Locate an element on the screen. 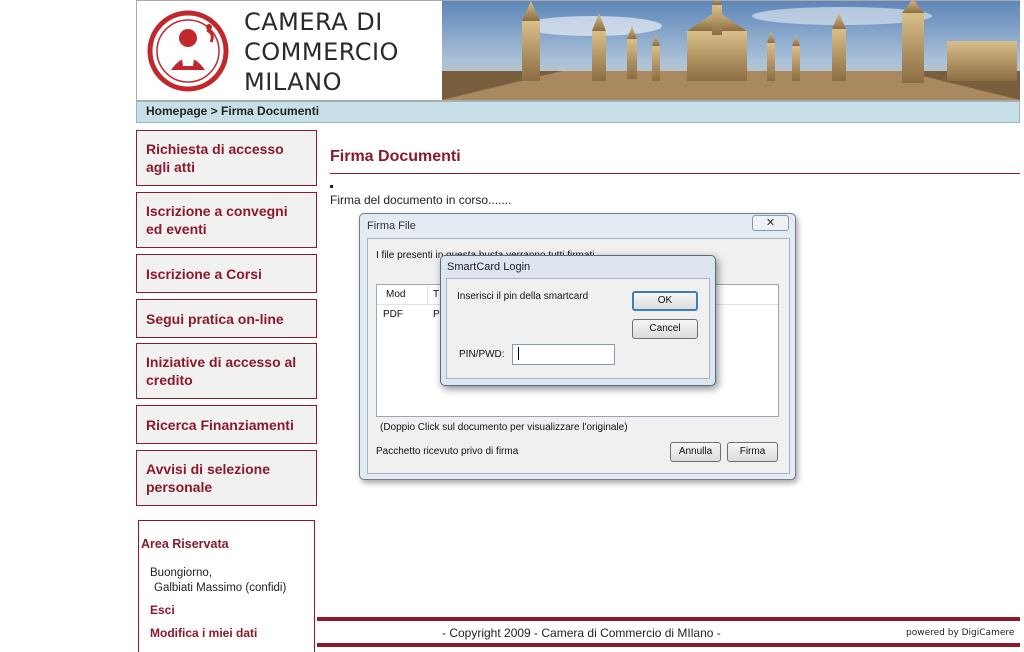  file-row-type: P is located at coordinates (436, 314).